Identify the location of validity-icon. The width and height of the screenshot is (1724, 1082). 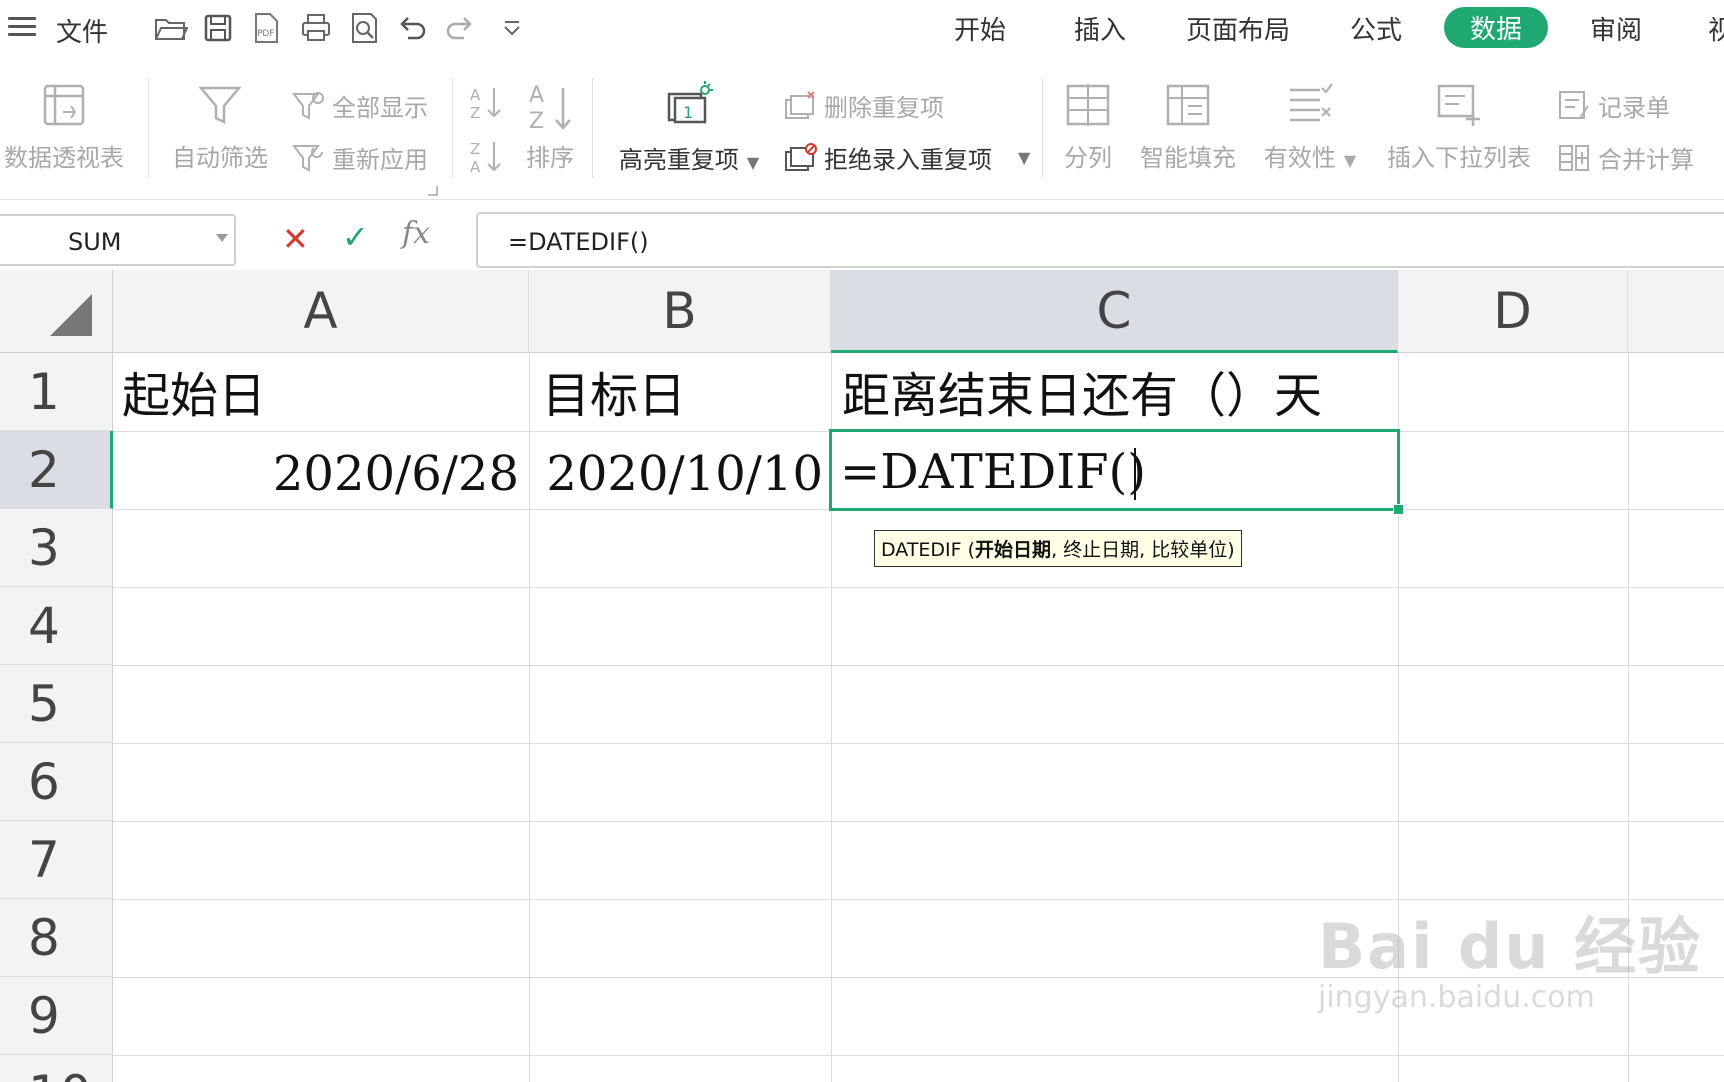
(1311, 102).